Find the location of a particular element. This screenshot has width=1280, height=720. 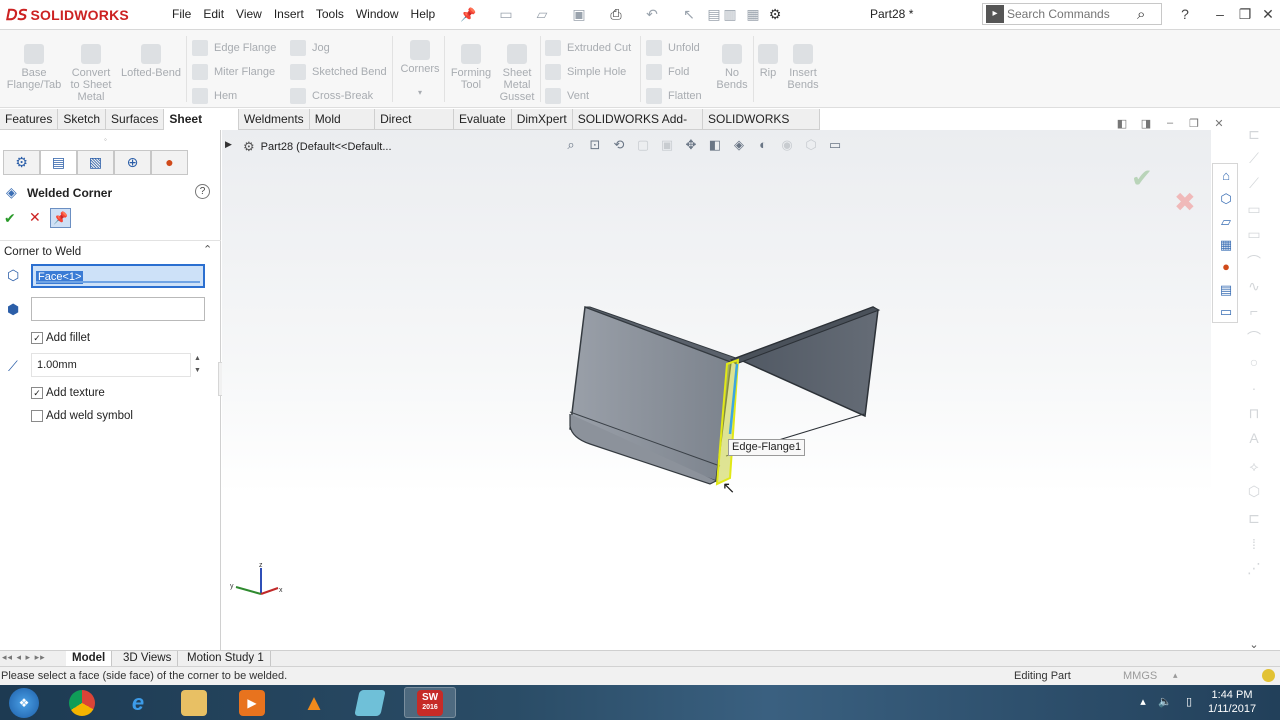

save-icon: ▣ is located at coordinates (579, 14).